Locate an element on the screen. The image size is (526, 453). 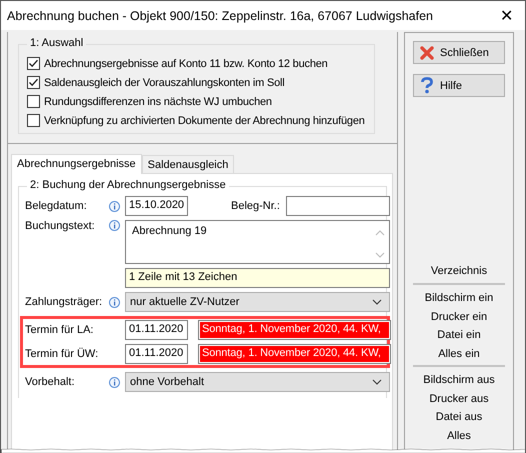
close-icon is located at coordinates (427, 53).